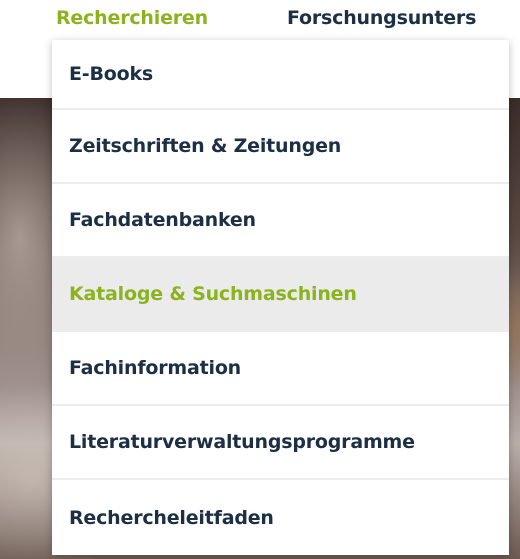 Image resolution: width=520 pixels, height=559 pixels. I want to click on menu-item-label: Fachdatenbanken, so click(162, 220).